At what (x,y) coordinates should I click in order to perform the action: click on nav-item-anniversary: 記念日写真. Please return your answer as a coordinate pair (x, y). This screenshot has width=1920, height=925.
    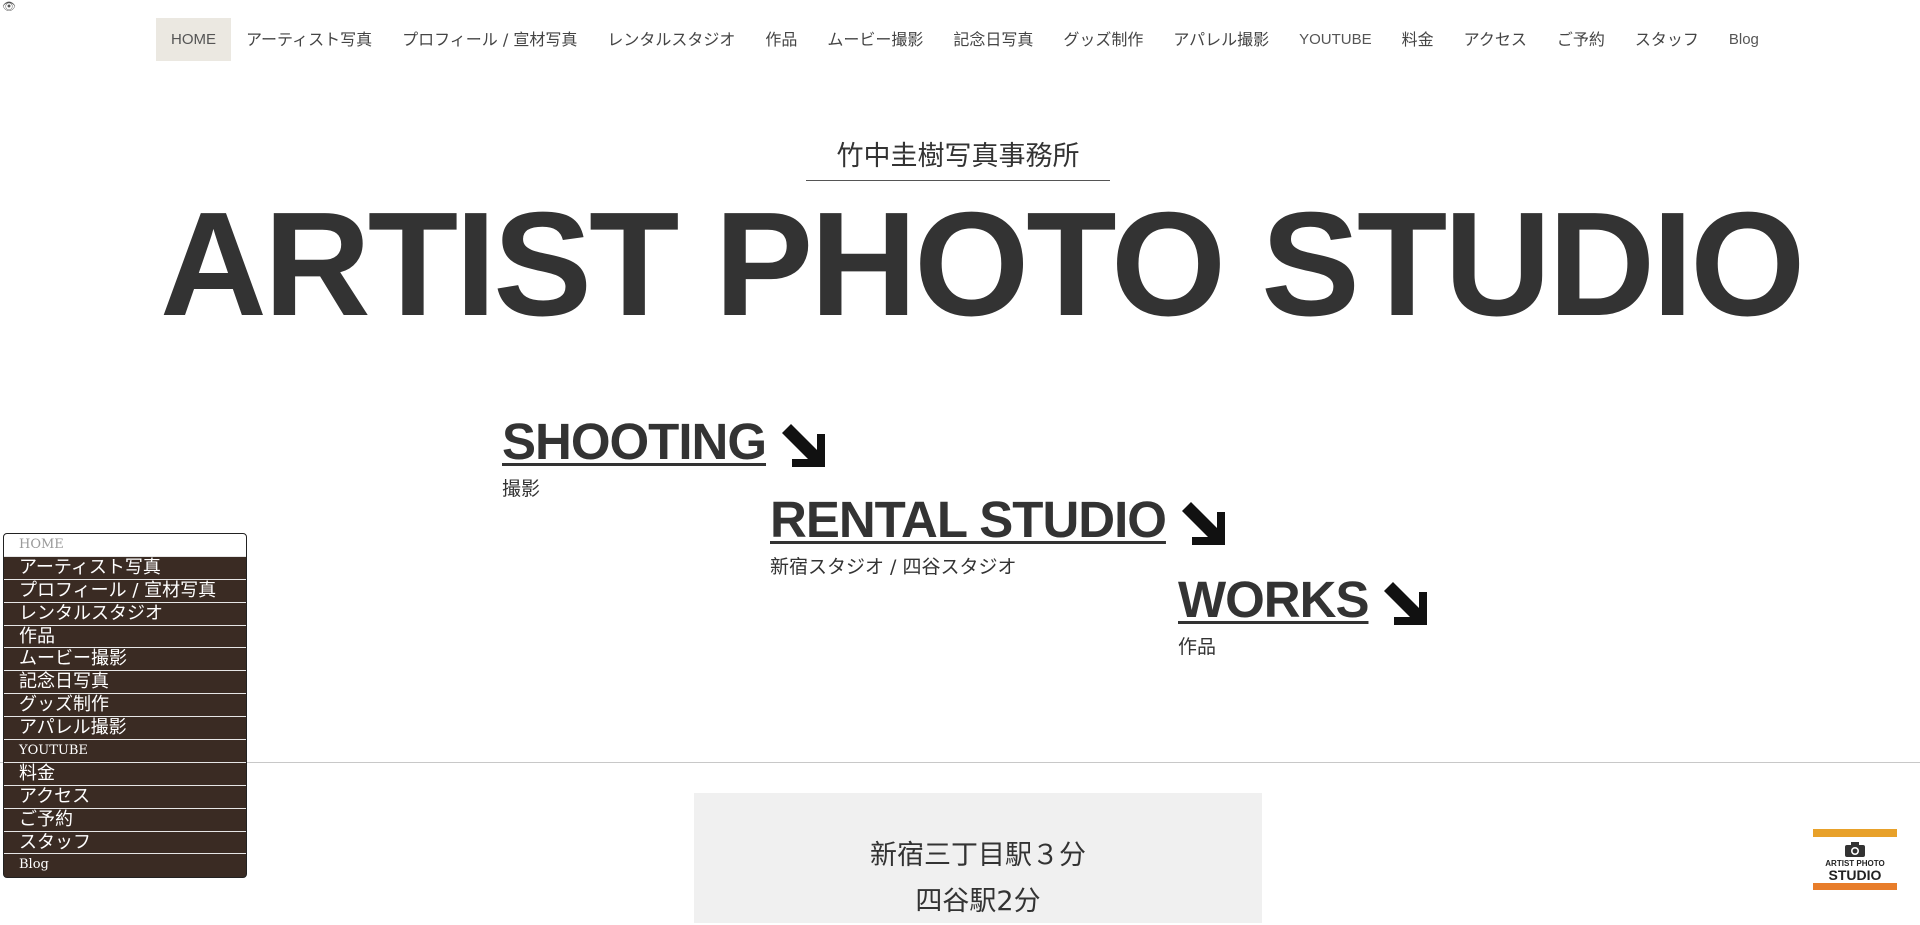
    Looking at the image, I should click on (993, 39).